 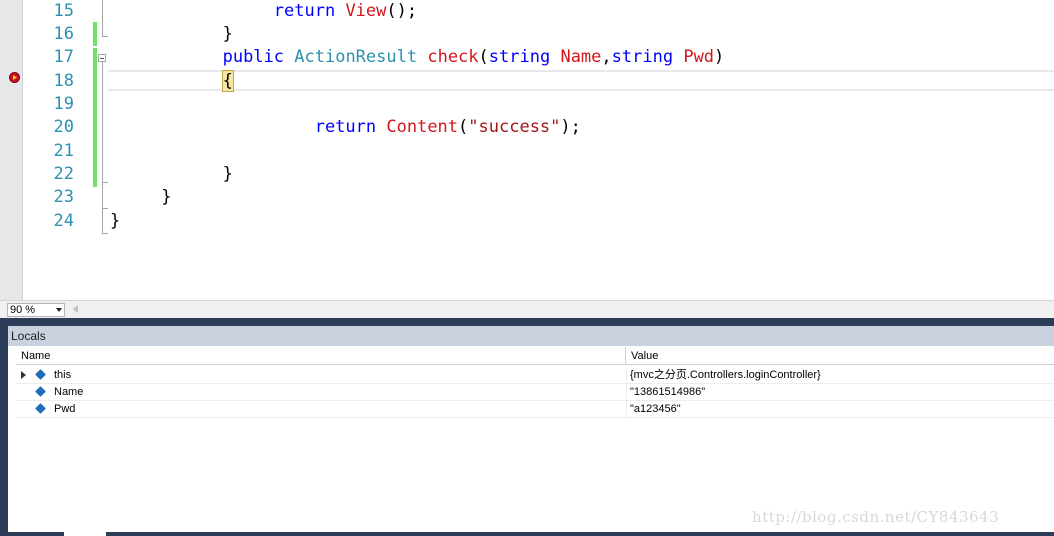 I want to click on string-literal: "success", so click(x=514, y=127).